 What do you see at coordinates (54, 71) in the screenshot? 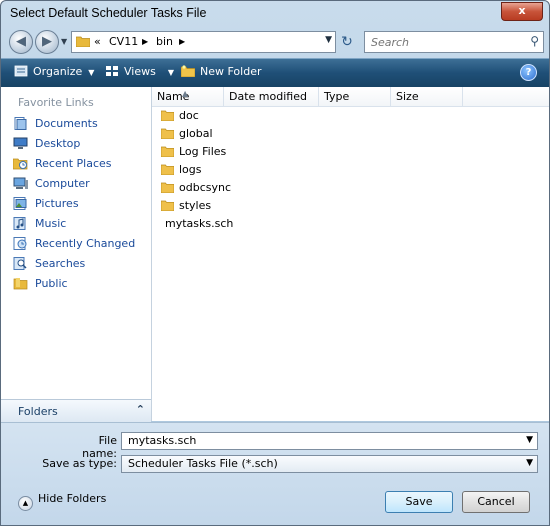
I see `organize-button: Organize ▼` at bounding box center [54, 71].